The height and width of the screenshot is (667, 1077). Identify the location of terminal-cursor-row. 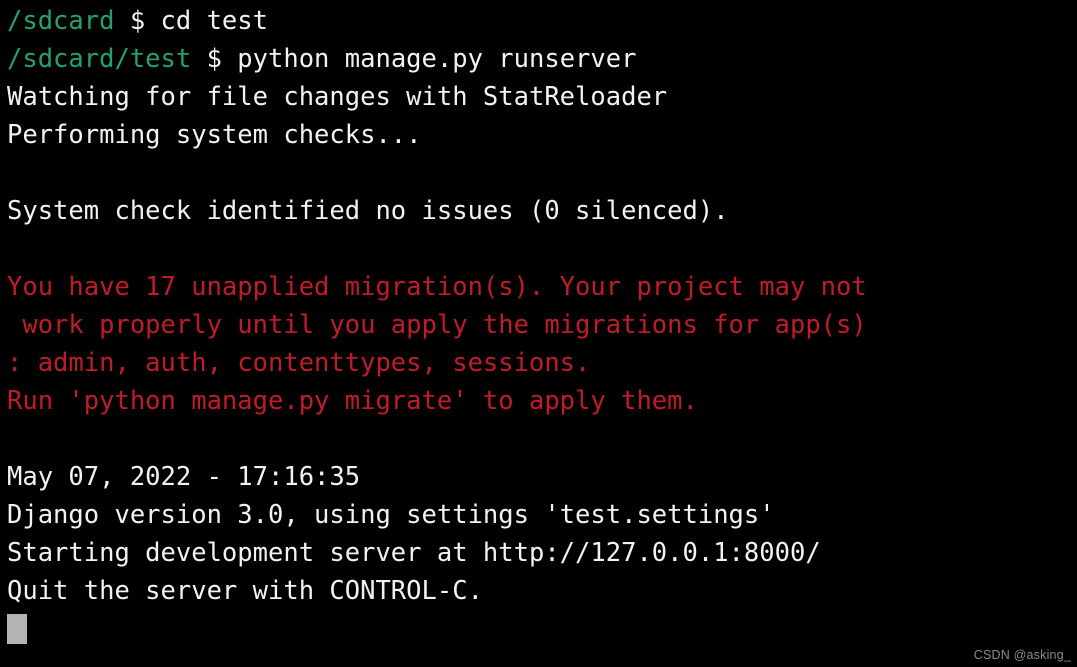
(542, 629).